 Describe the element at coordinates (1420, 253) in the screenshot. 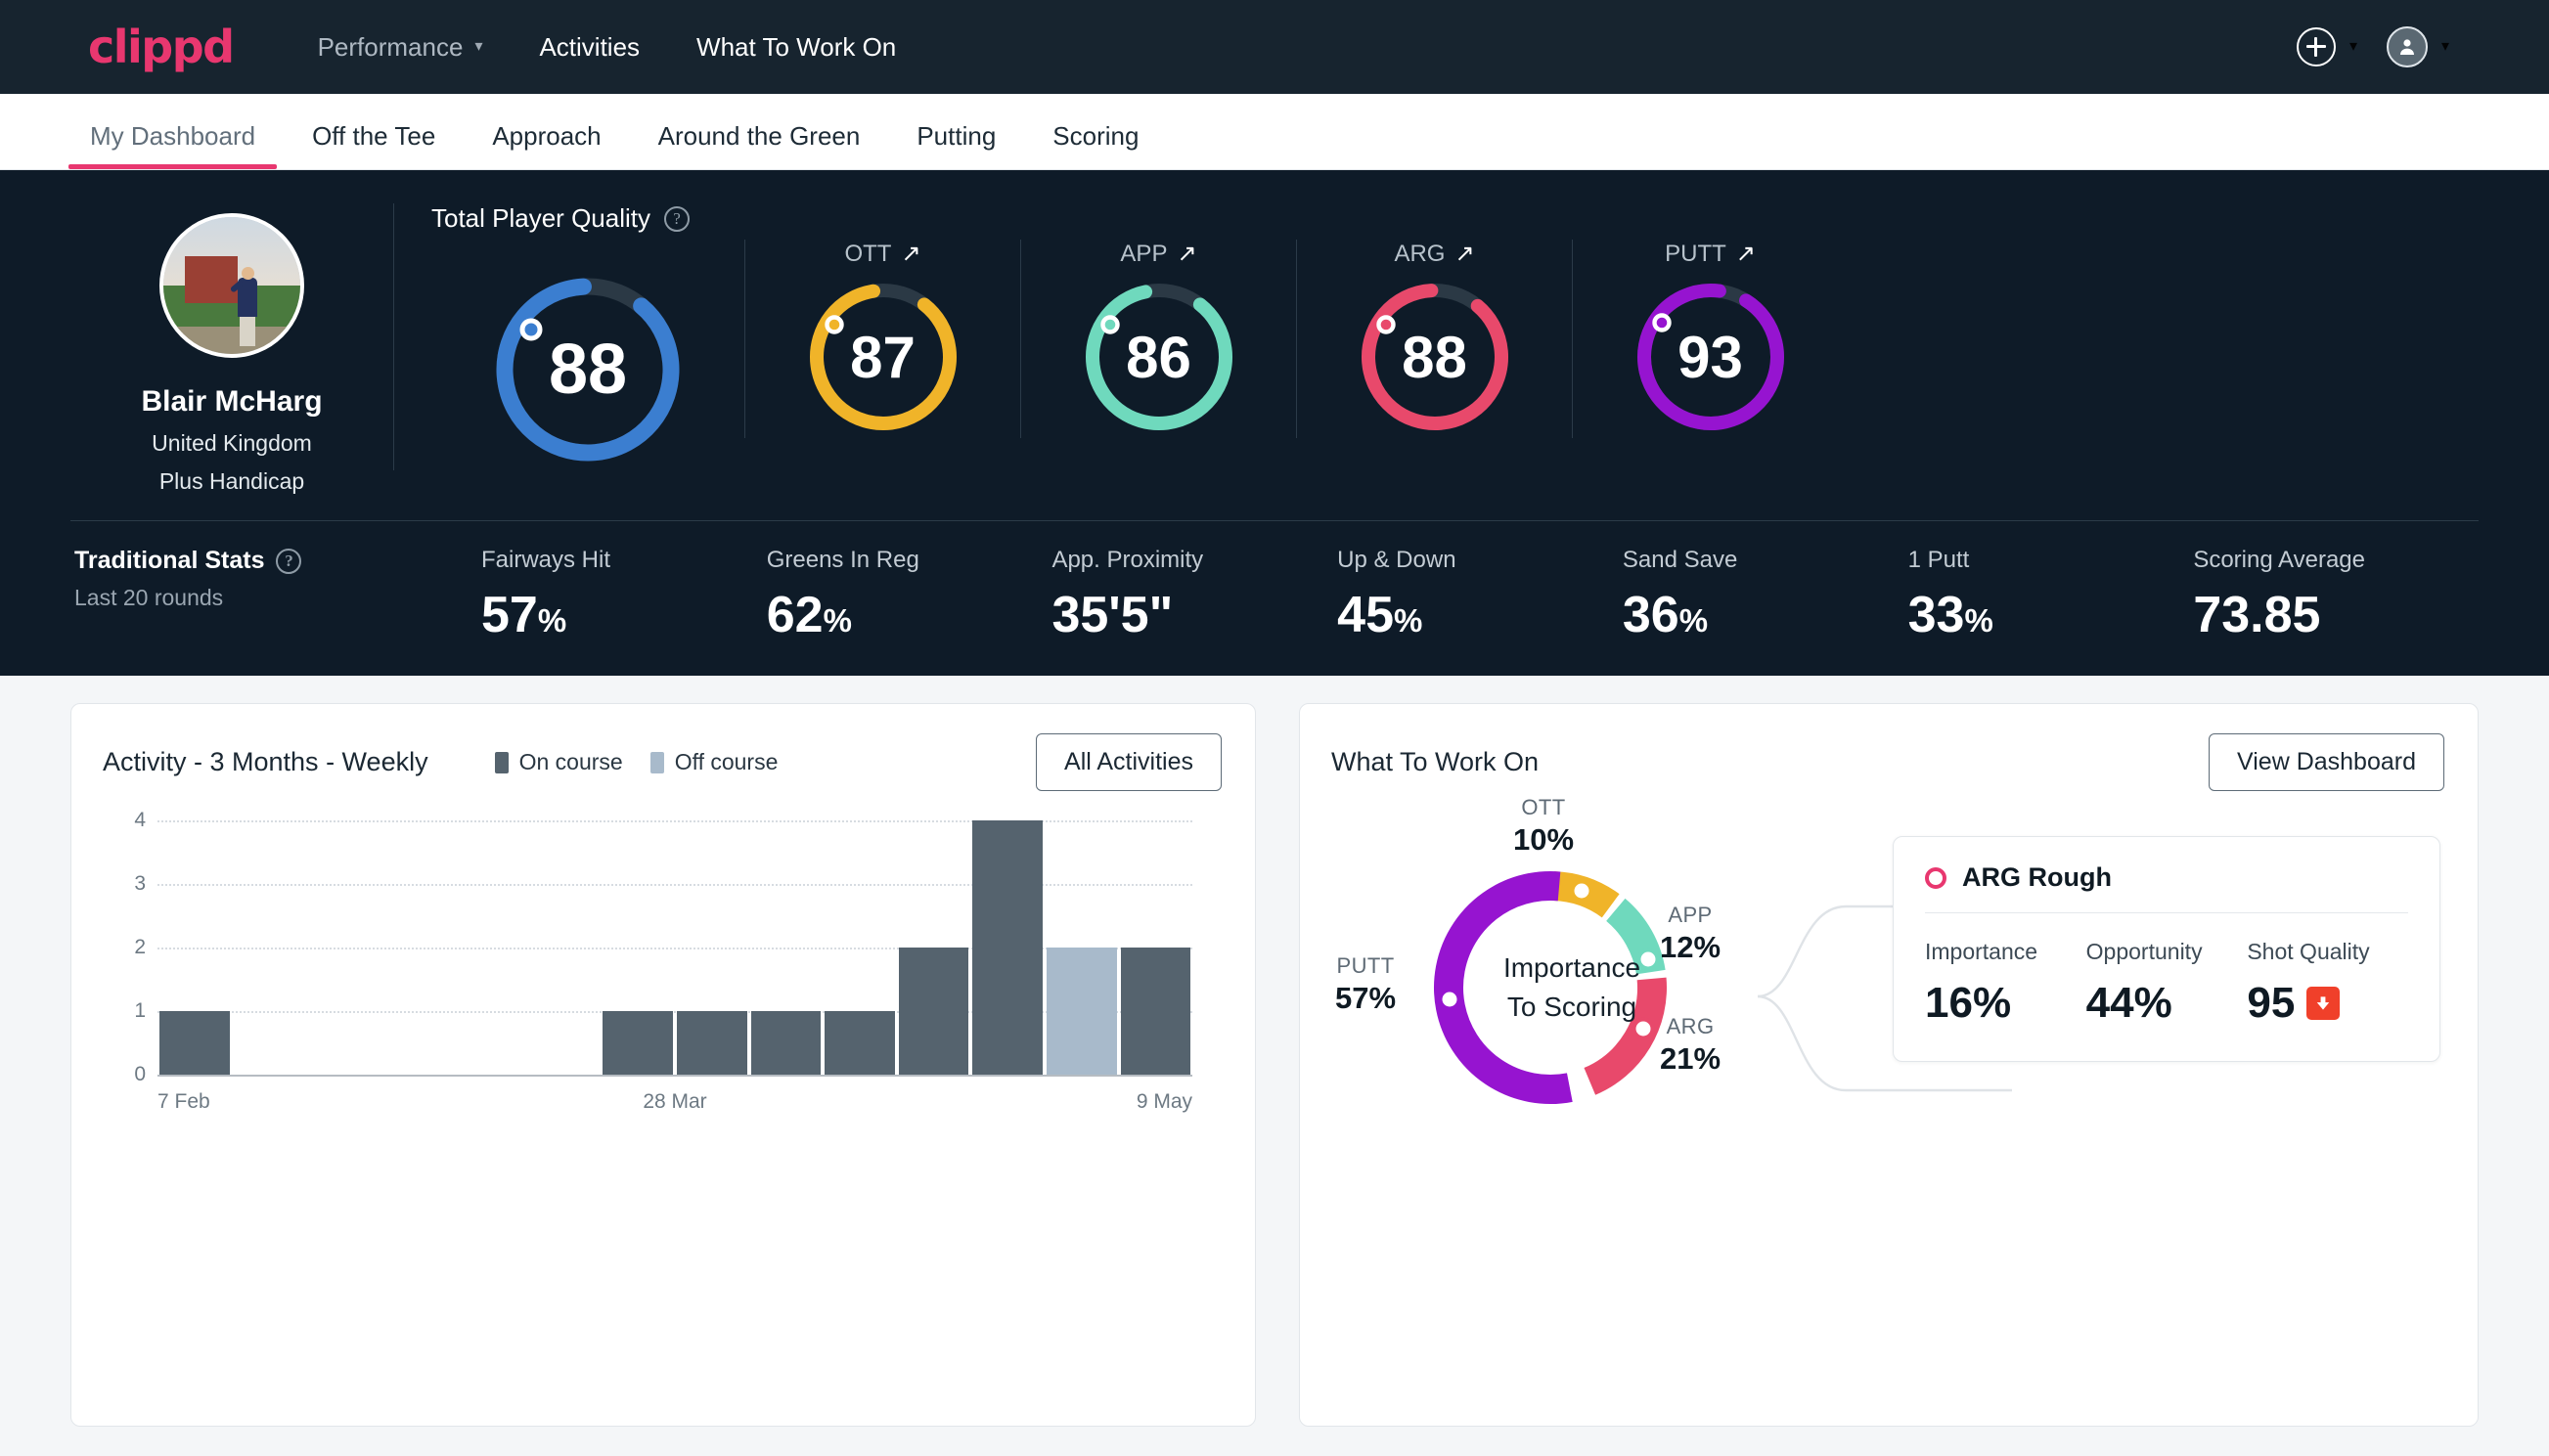

I see `gauge-arg-label-text: ARG` at that location.